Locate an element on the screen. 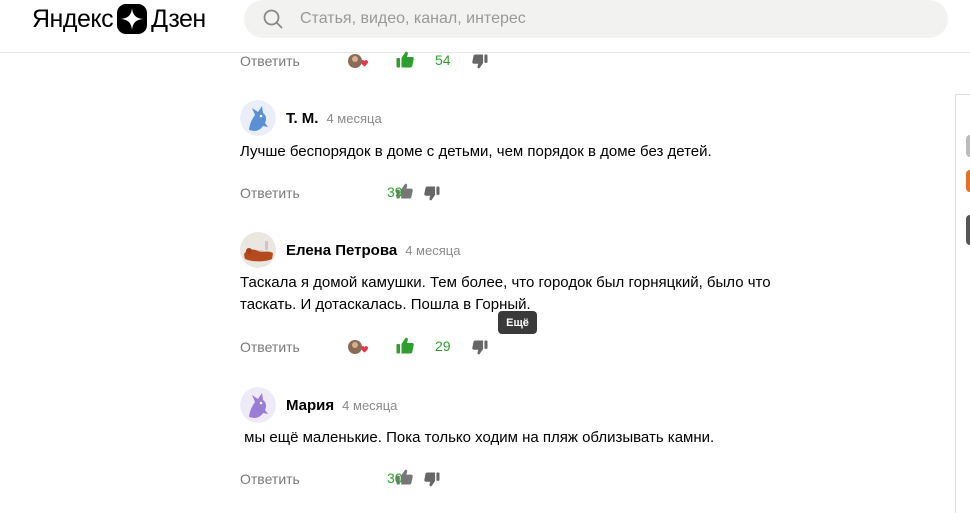  more-tooltip: Ещё is located at coordinates (517, 322).